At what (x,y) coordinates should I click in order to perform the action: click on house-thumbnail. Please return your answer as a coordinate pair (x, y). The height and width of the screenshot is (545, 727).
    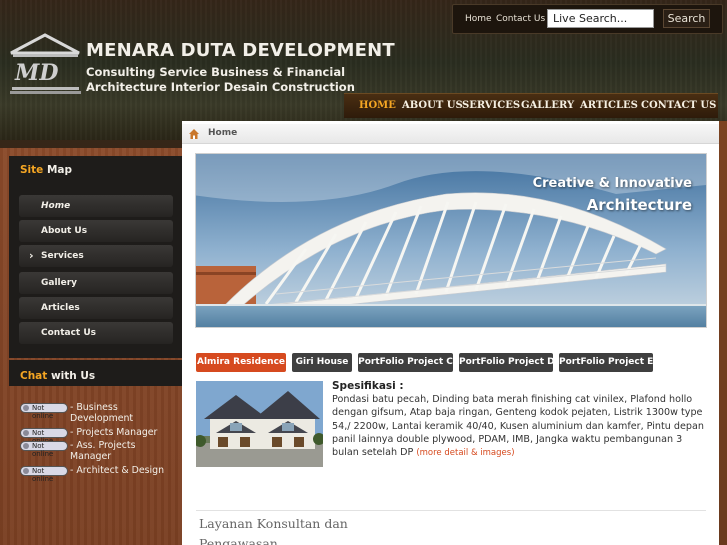
    Looking at the image, I should click on (259, 424).